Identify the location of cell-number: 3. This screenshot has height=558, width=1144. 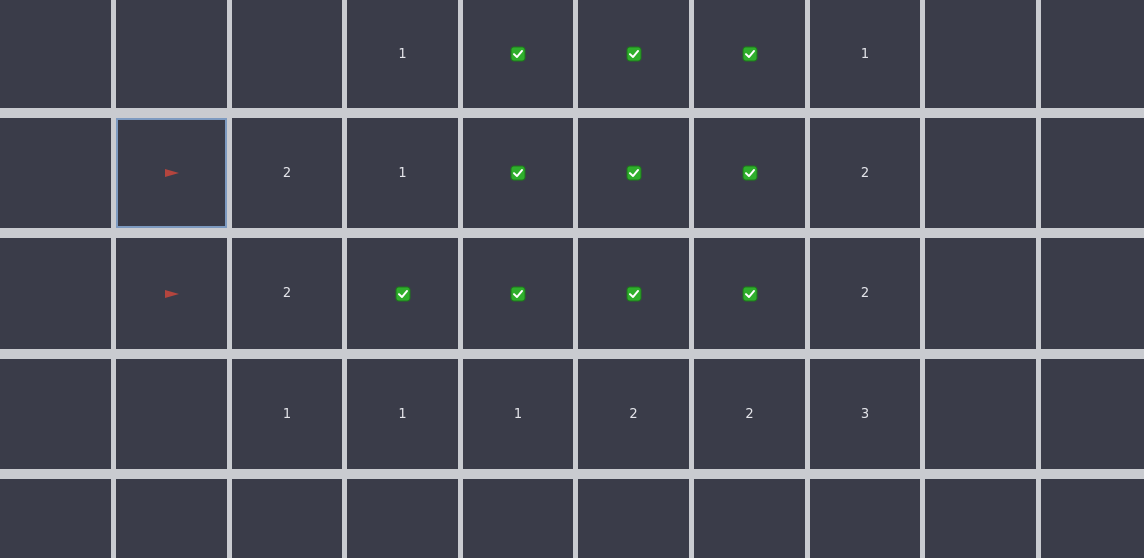
(865, 414).